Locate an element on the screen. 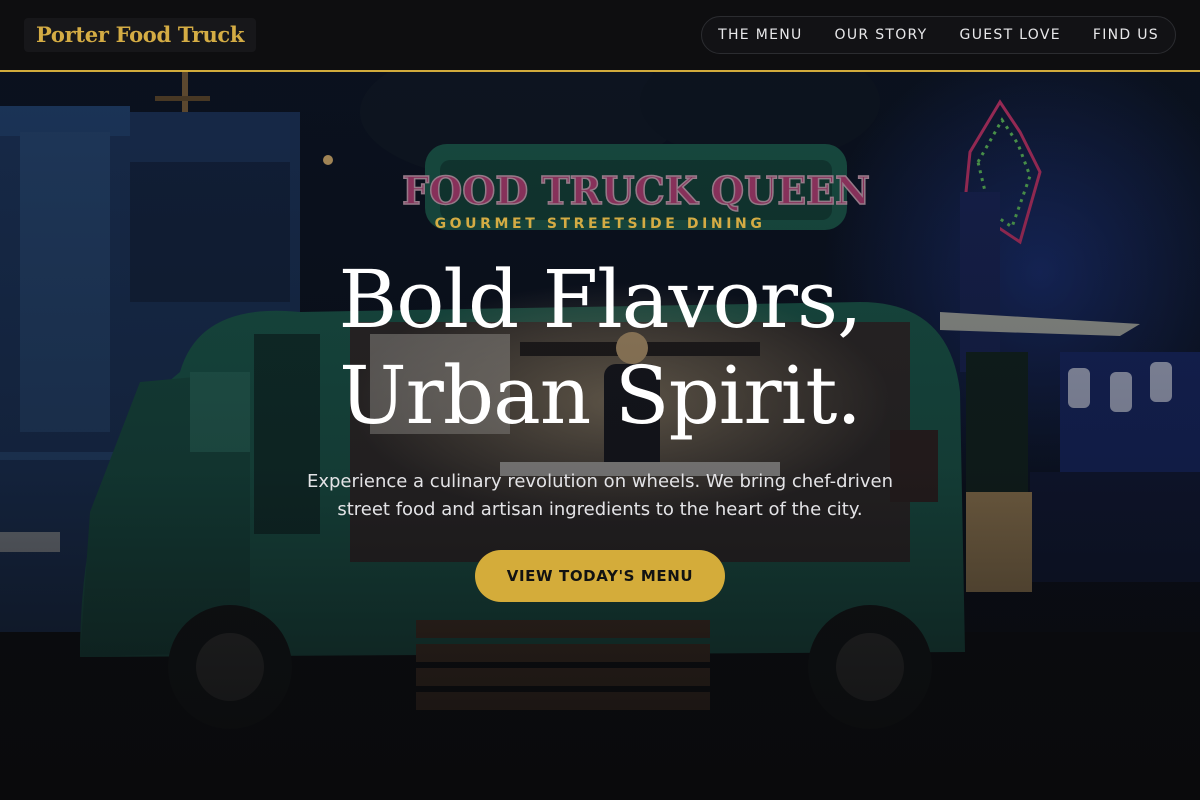 The image size is (1200, 800). brand-logo: Porter Food Truck is located at coordinates (140, 35).